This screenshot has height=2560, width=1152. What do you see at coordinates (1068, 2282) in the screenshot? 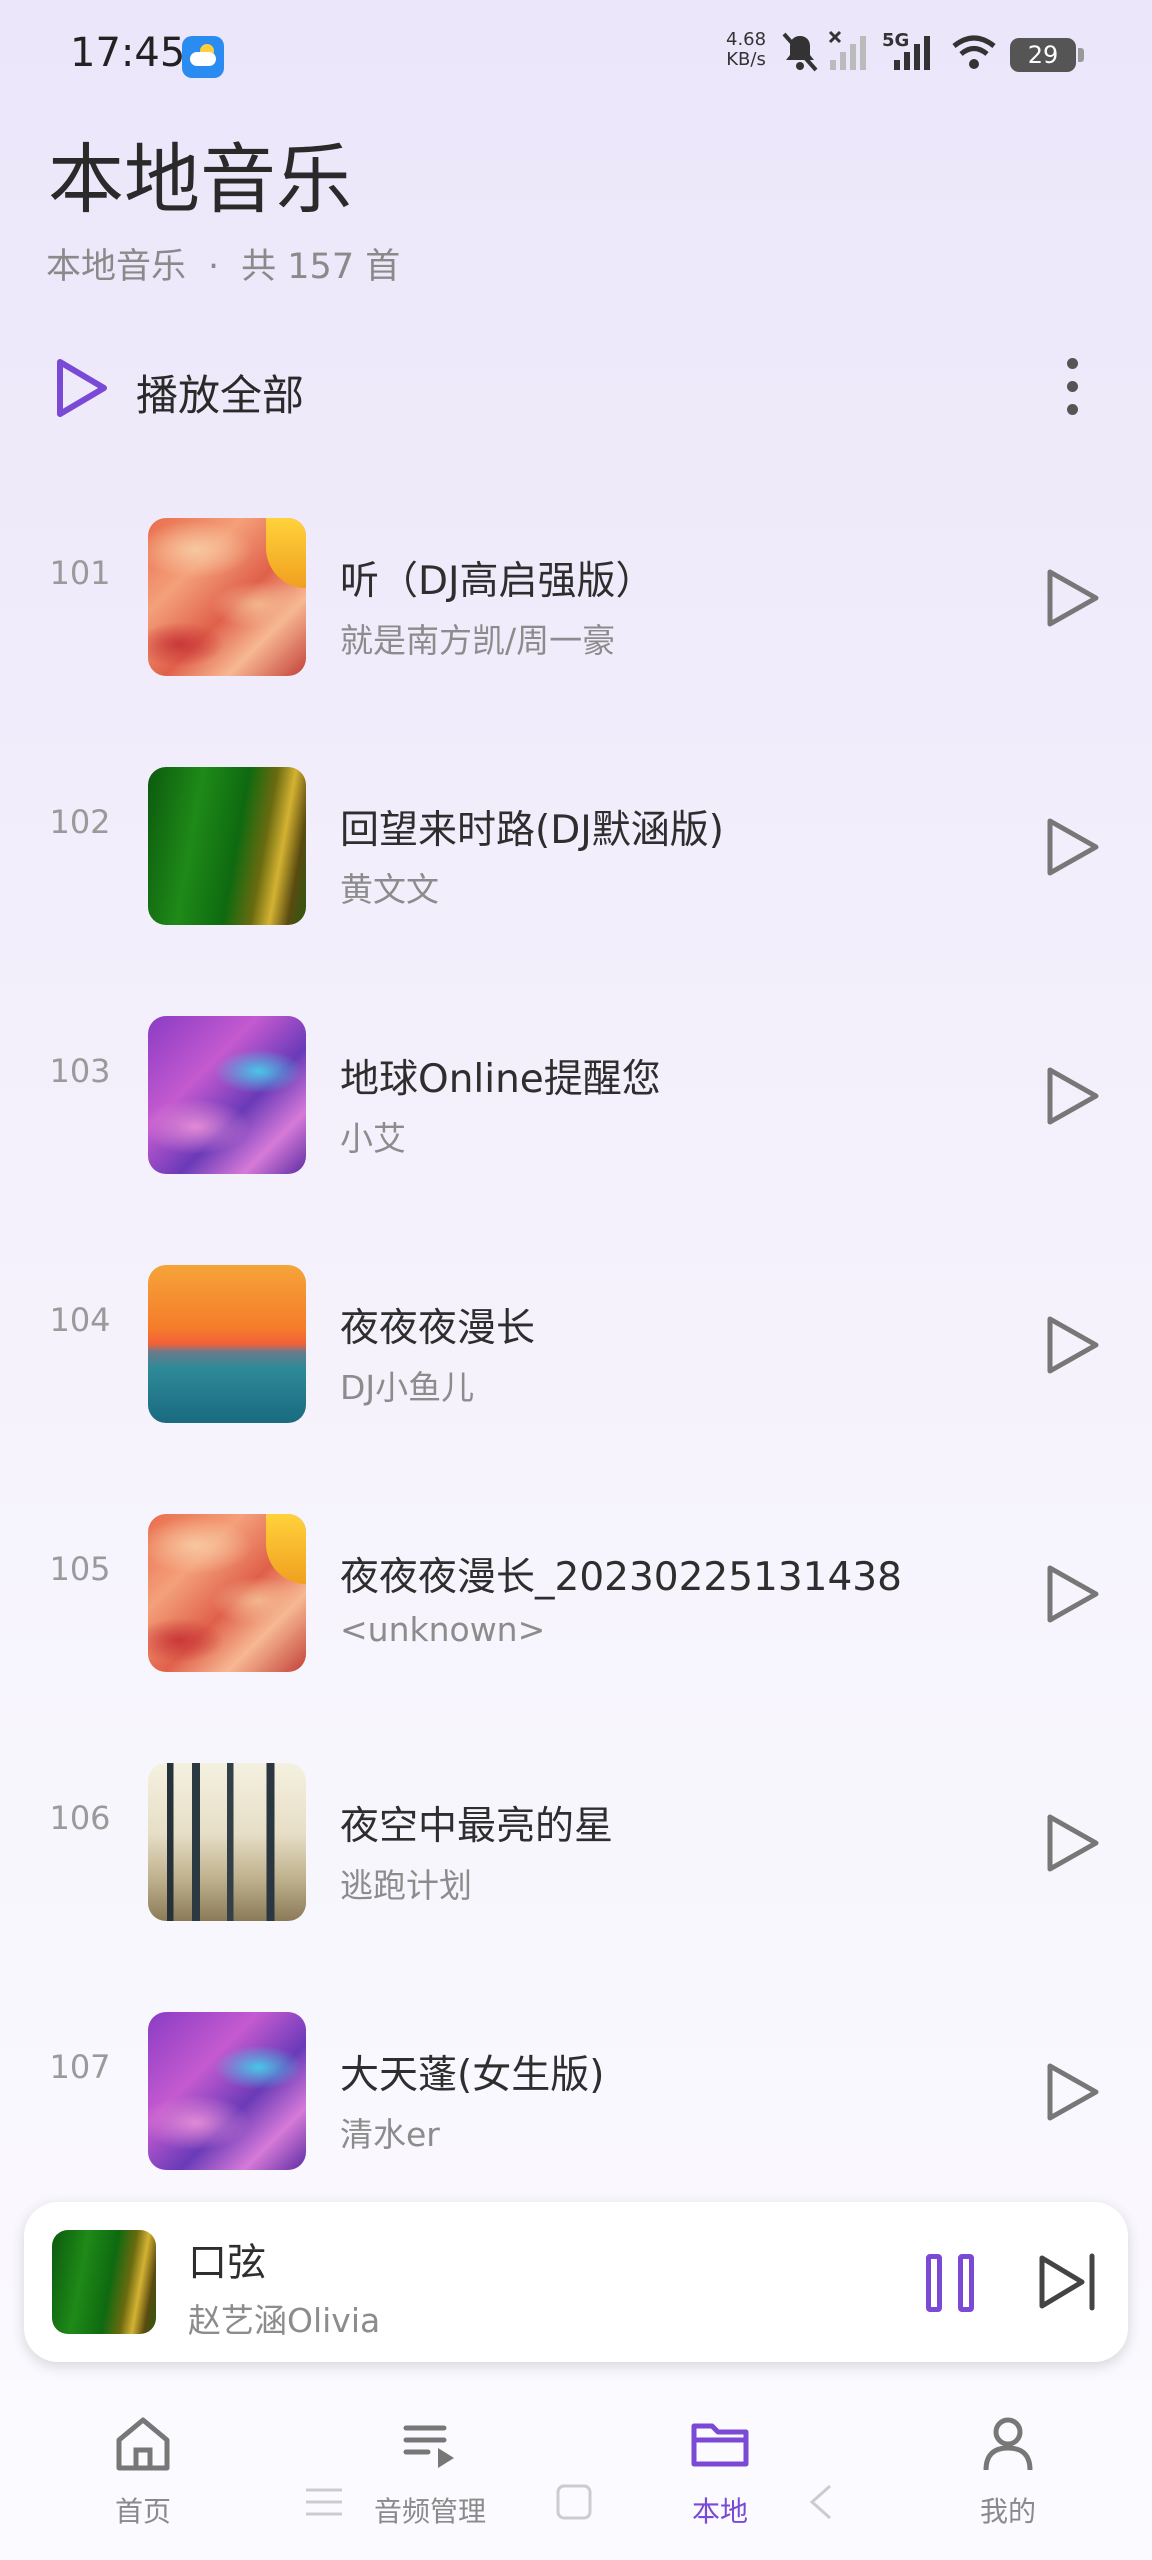
I see `next-track-icon` at bounding box center [1068, 2282].